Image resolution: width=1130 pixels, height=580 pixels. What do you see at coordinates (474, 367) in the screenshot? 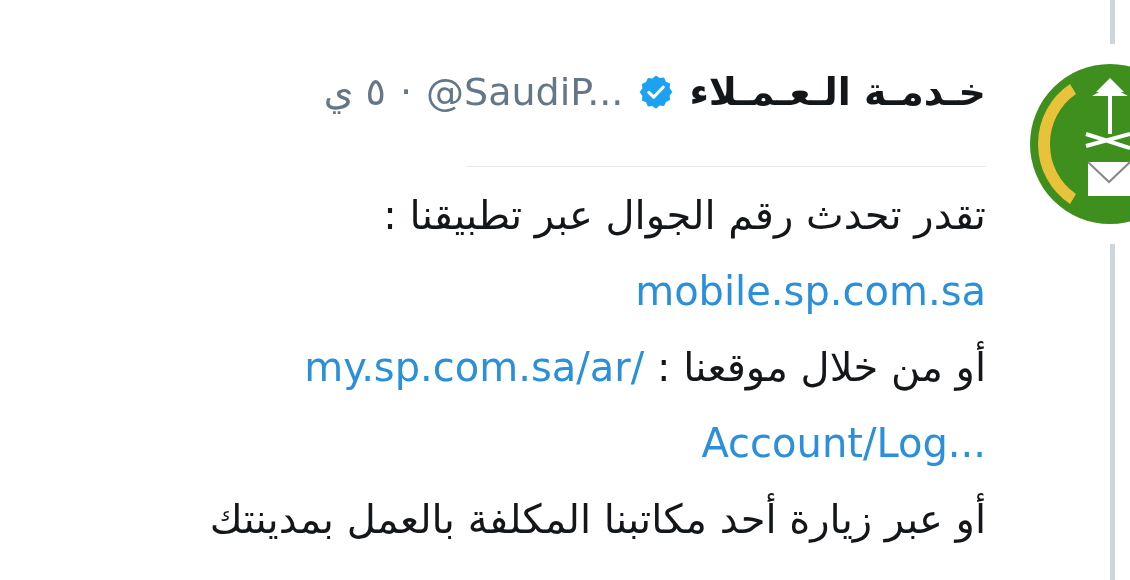
I see `link: my.sp.com.sa/ar/` at bounding box center [474, 367].